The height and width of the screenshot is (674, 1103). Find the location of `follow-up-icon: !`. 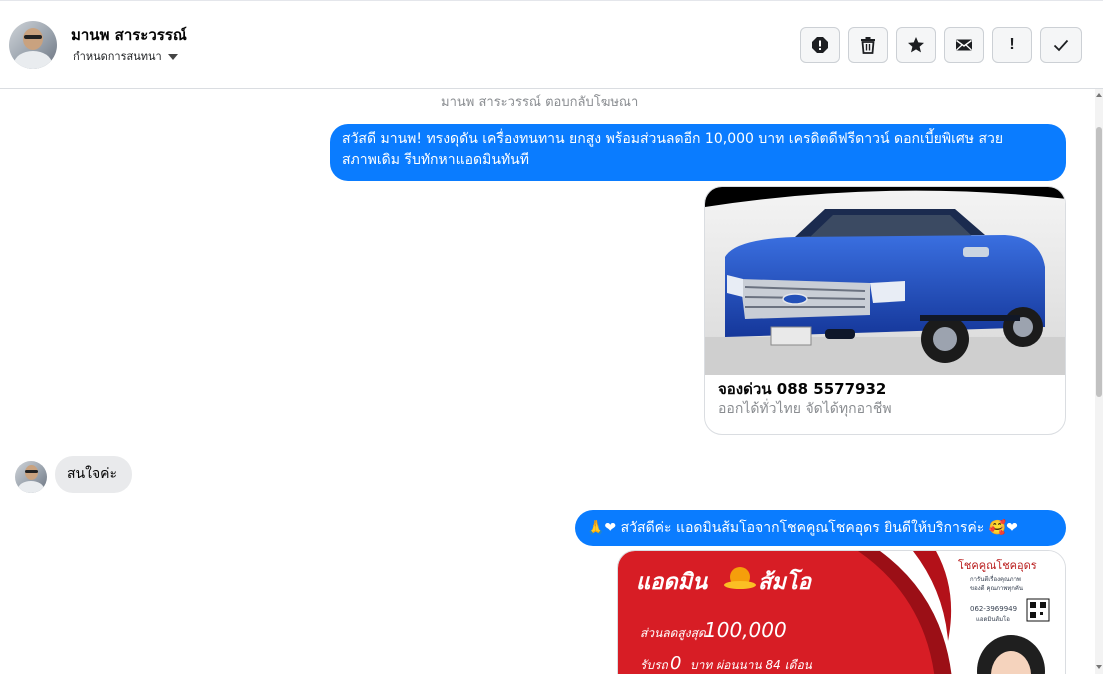

follow-up-icon: ! is located at coordinates (1012, 44).